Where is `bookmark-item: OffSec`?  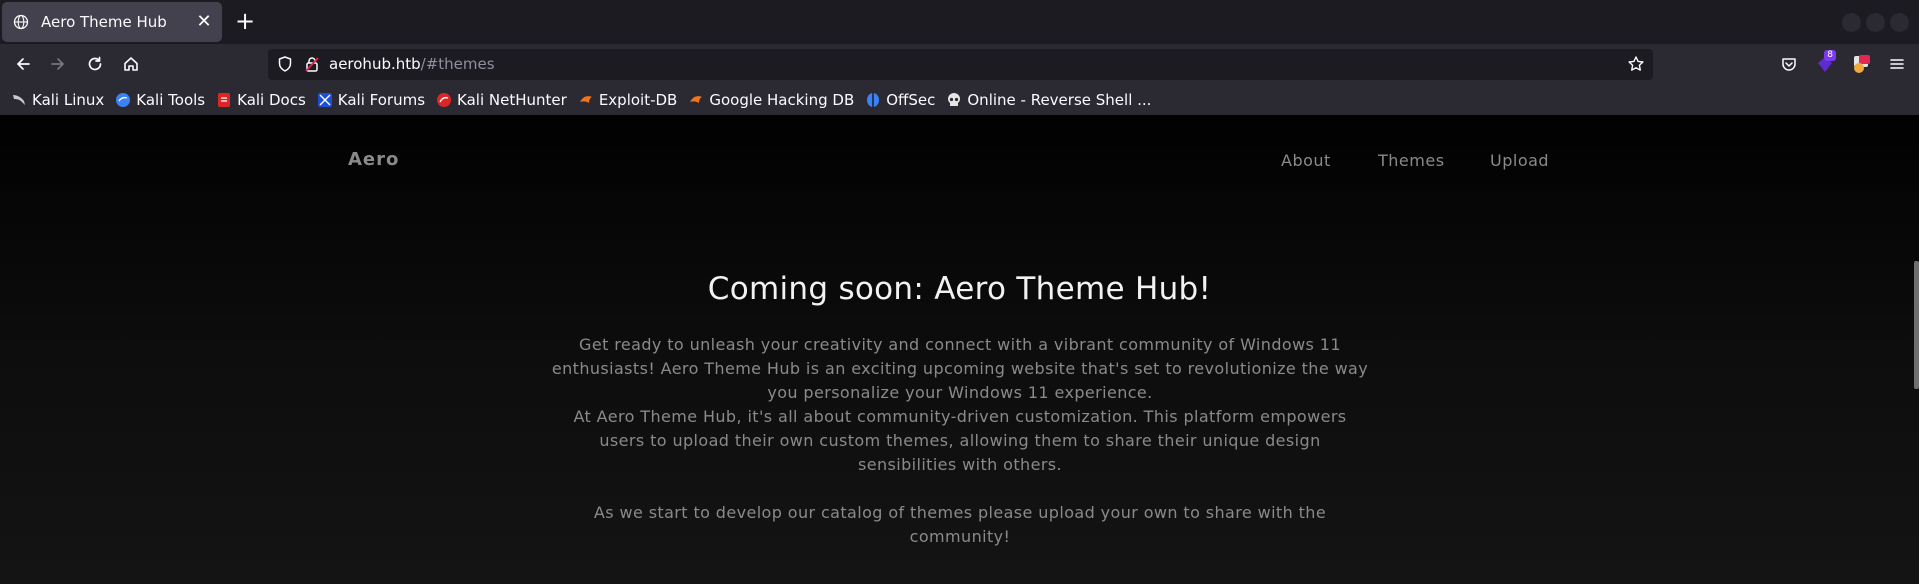
bookmark-item: OffSec is located at coordinates (900, 100).